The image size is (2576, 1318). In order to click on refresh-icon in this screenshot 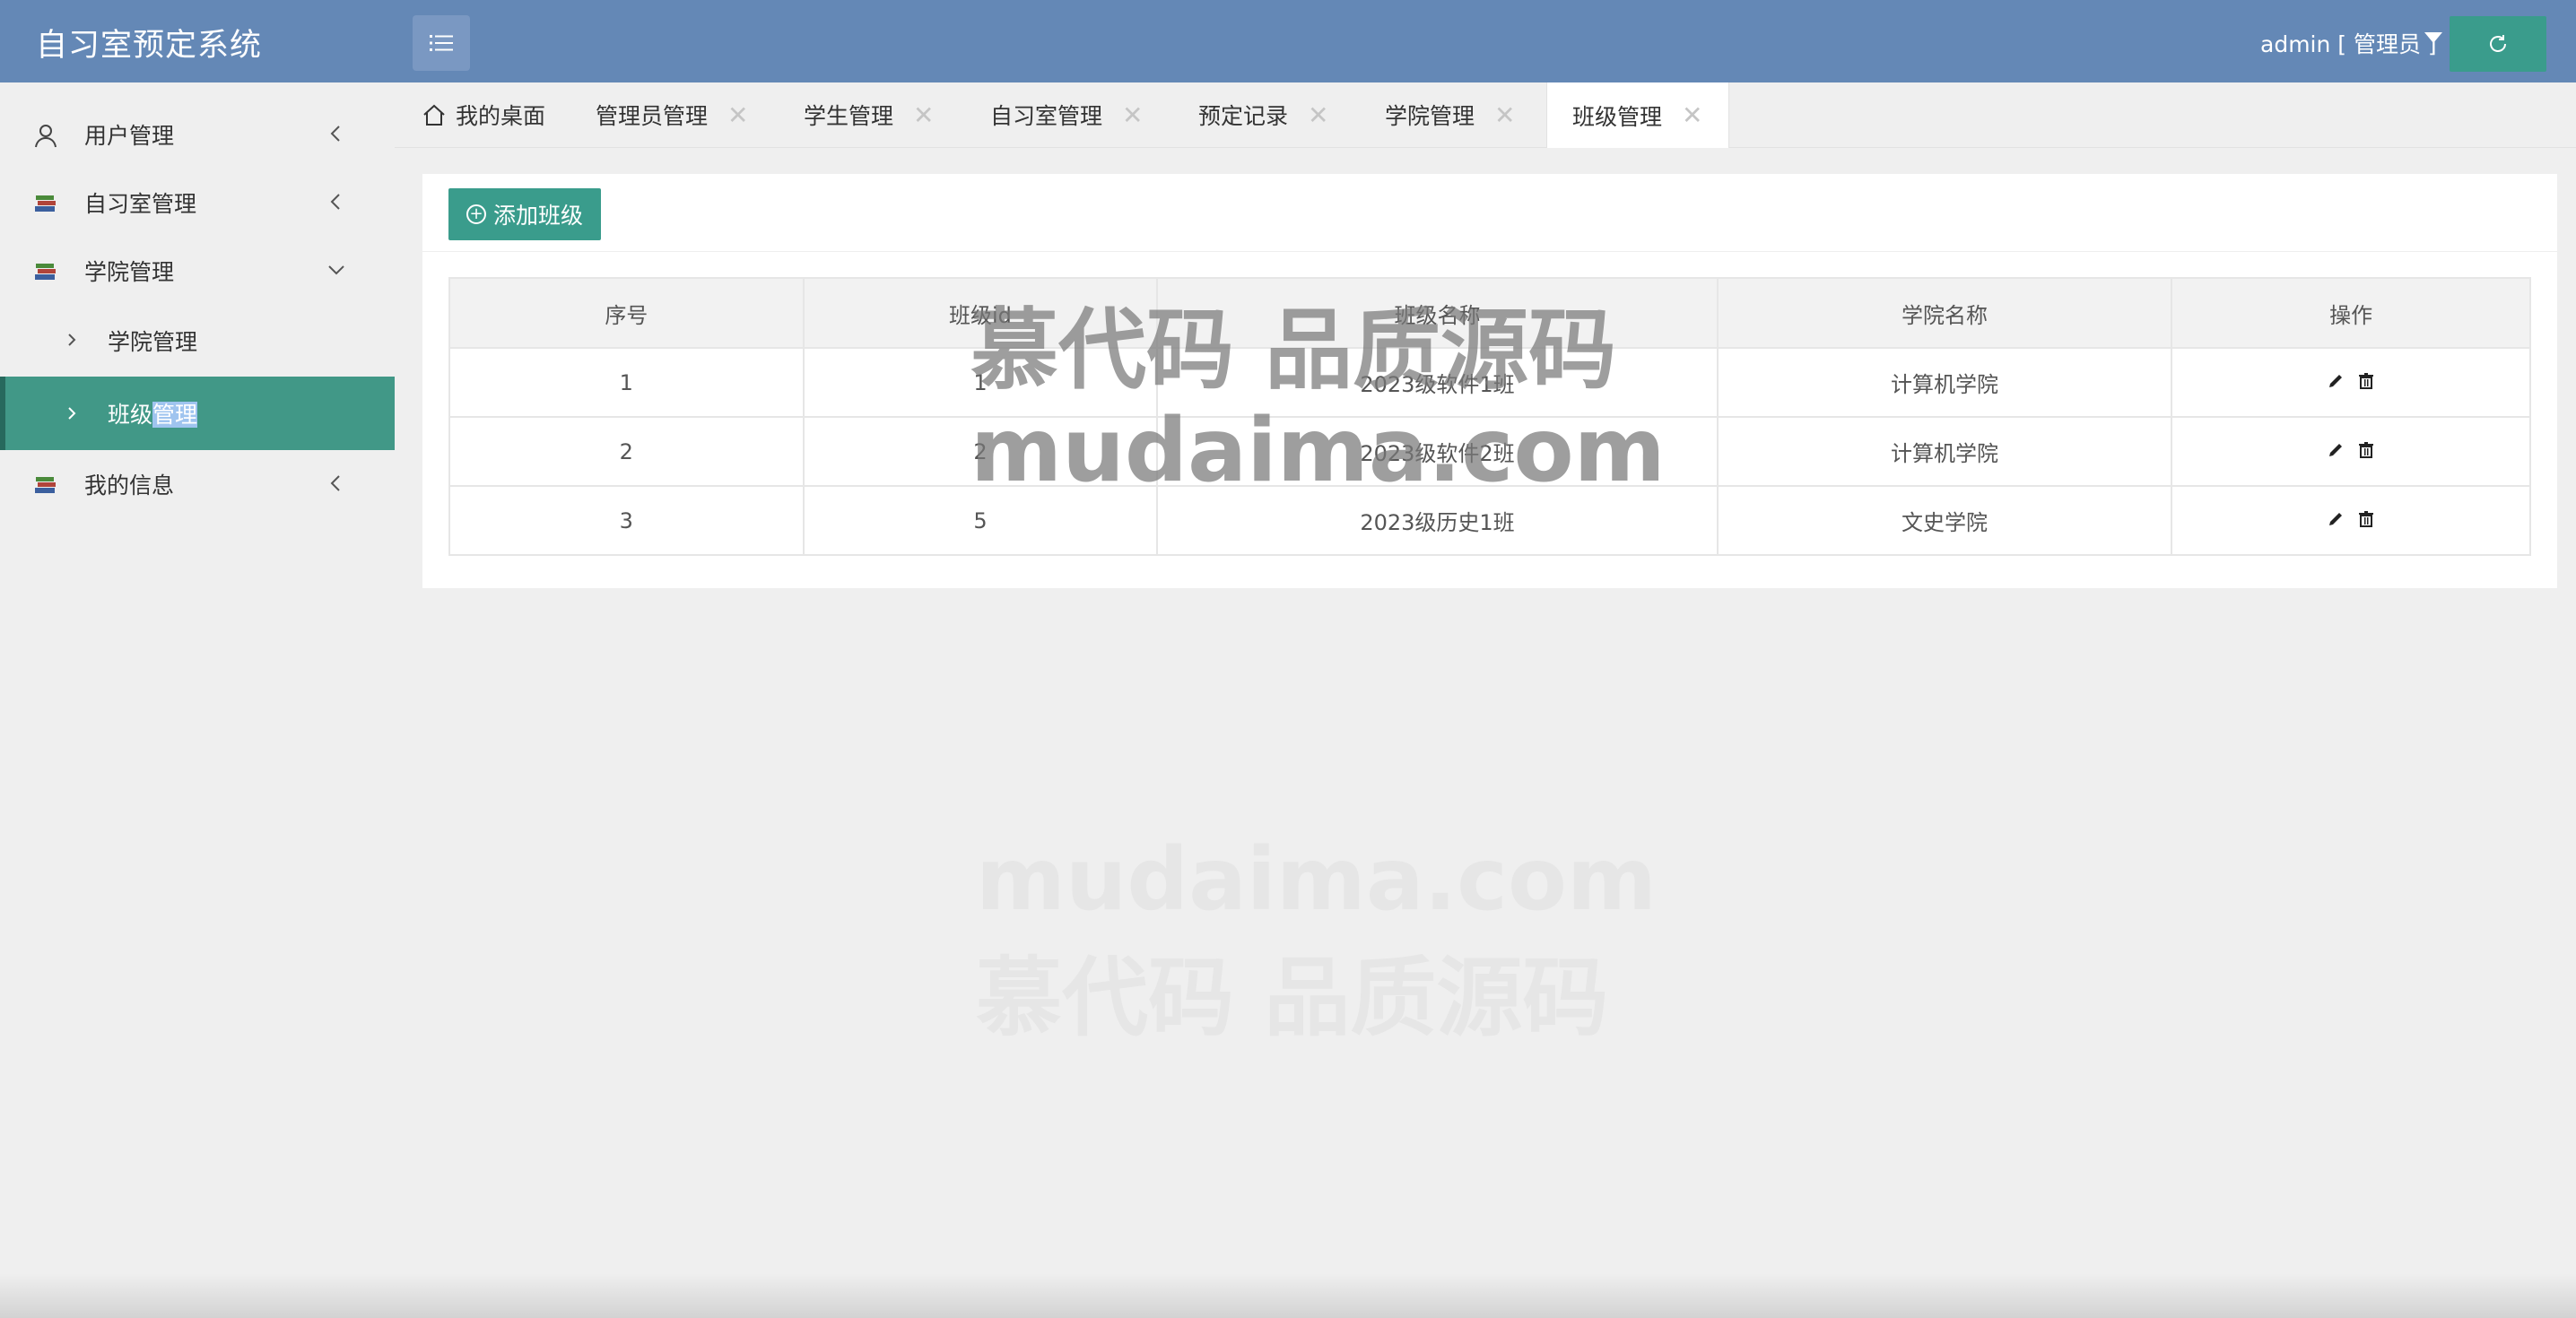, I will do `click(2498, 43)`.